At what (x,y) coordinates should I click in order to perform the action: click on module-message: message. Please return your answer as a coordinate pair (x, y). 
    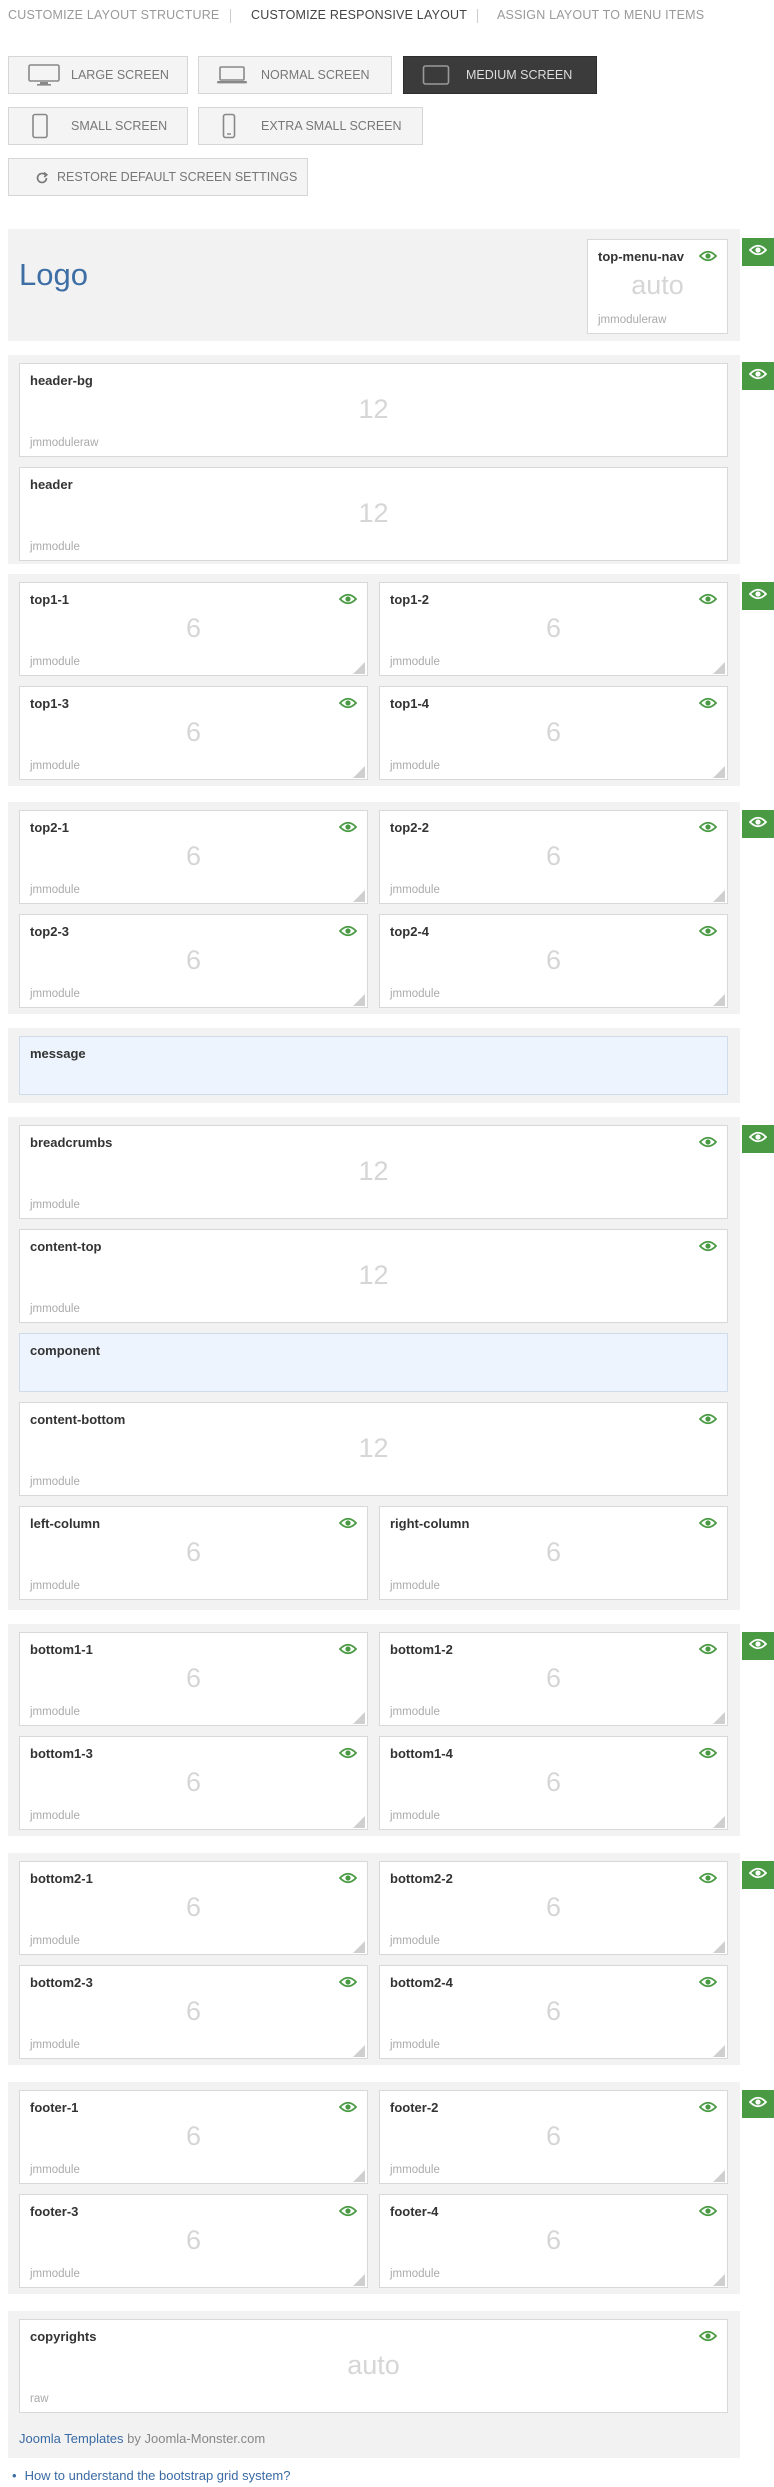
    Looking at the image, I should click on (373, 1065).